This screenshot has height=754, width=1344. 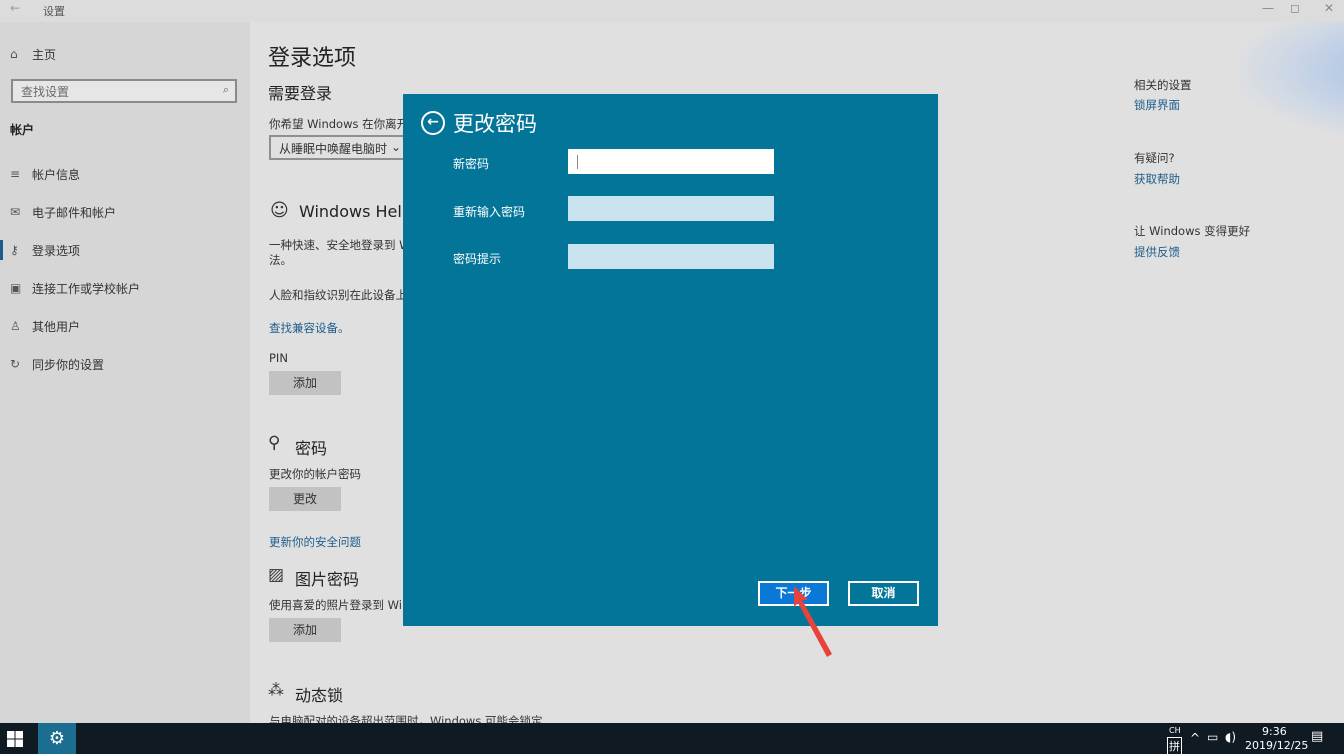 I want to click on red-arrow-annotation, so click(x=813, y=621).